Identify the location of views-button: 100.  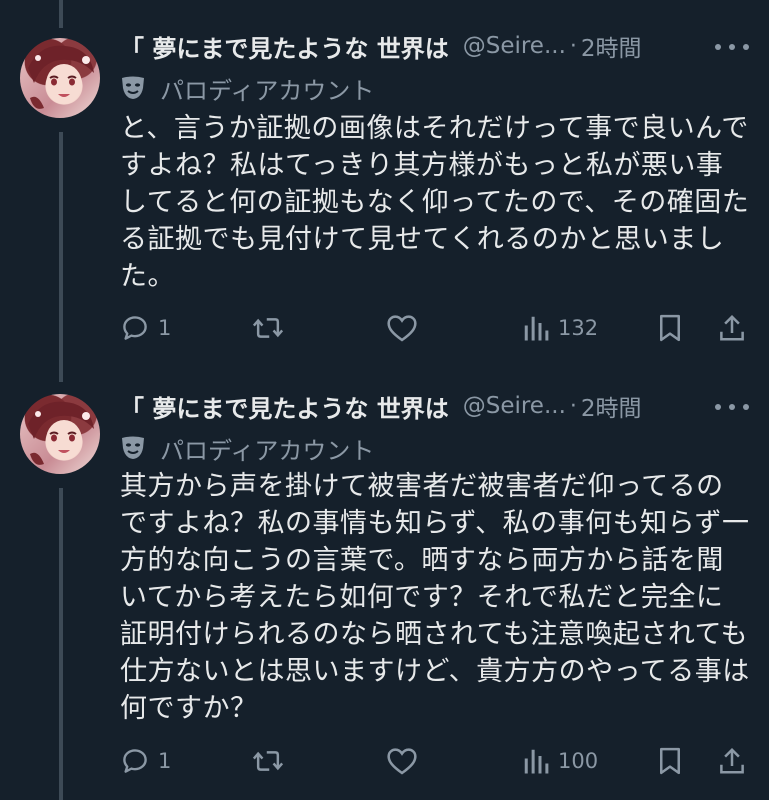
(560, 761).